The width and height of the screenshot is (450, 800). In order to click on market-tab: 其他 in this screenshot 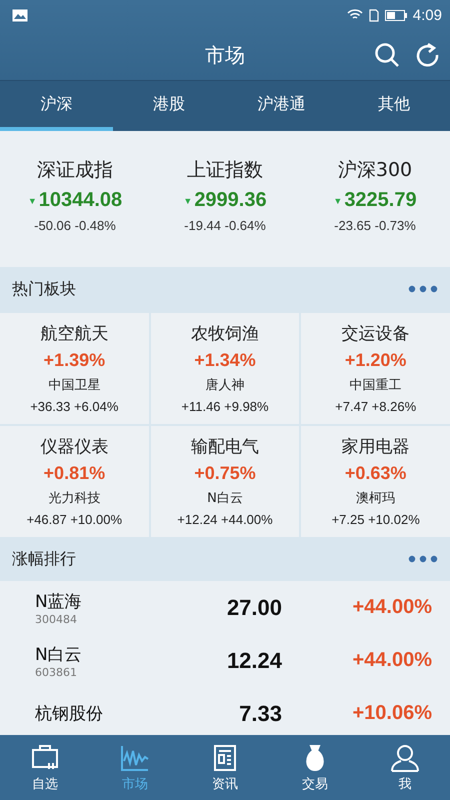, I will do `click(394, 106)`.